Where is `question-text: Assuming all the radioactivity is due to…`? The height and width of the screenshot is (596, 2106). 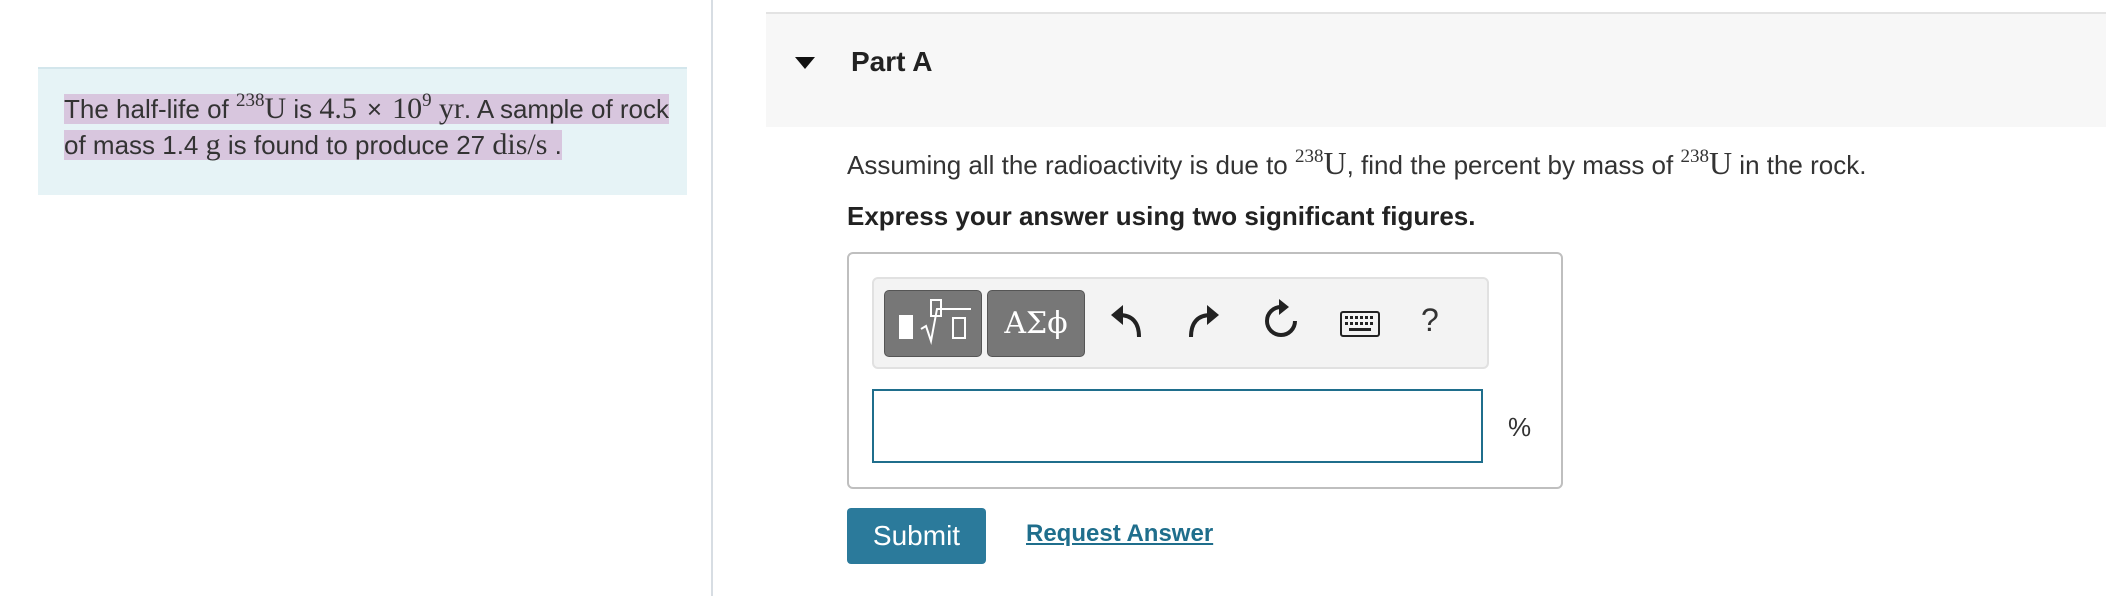
question-text: Assuming all the radioactivity is due to… is located at coordinates (1357, 163).